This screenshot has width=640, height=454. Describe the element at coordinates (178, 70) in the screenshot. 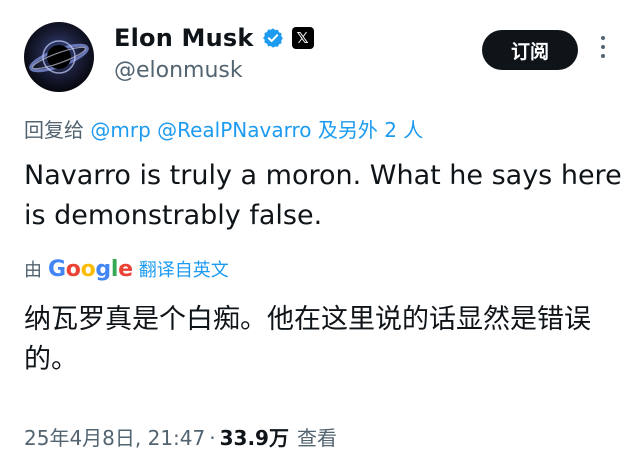

I see `author-handle: @elonmusk` at that location.